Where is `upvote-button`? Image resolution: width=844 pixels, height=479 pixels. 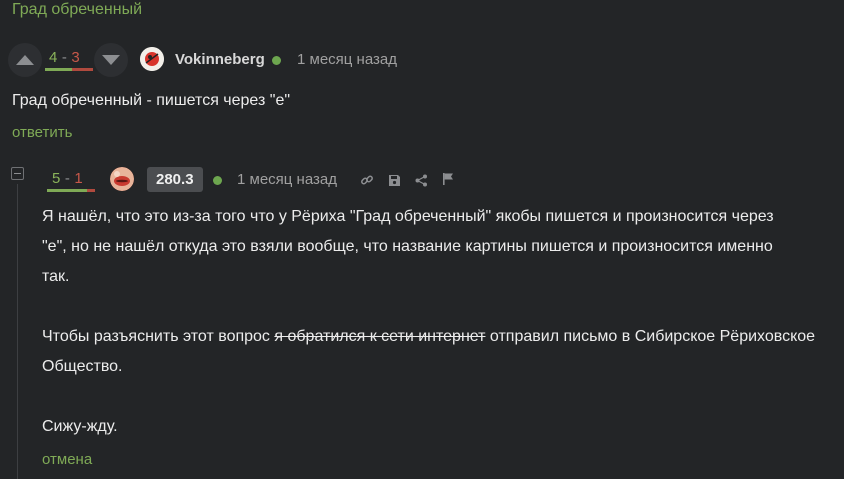 upvote-button is located at coordinates (25, 60).